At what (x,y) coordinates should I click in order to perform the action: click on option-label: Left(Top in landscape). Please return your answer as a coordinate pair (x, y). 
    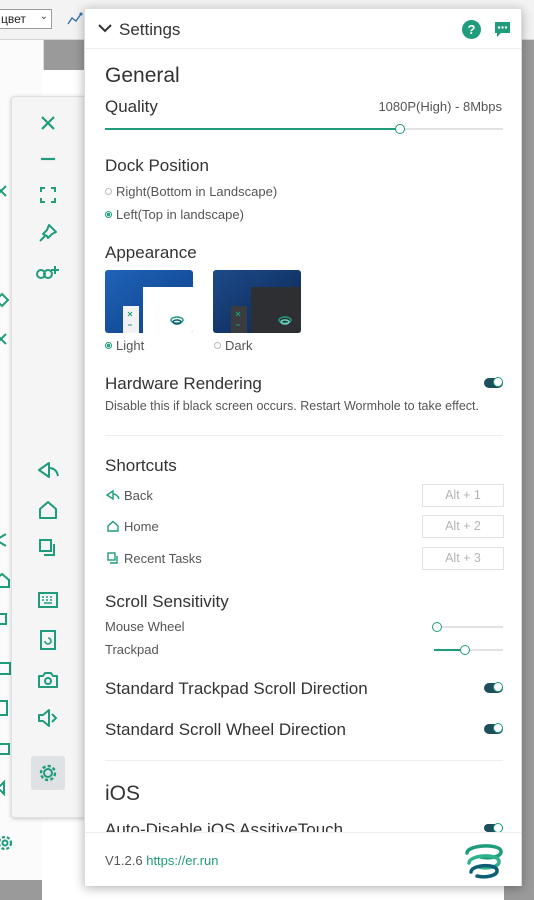
    Looking at the image, I should click on (180, 214).